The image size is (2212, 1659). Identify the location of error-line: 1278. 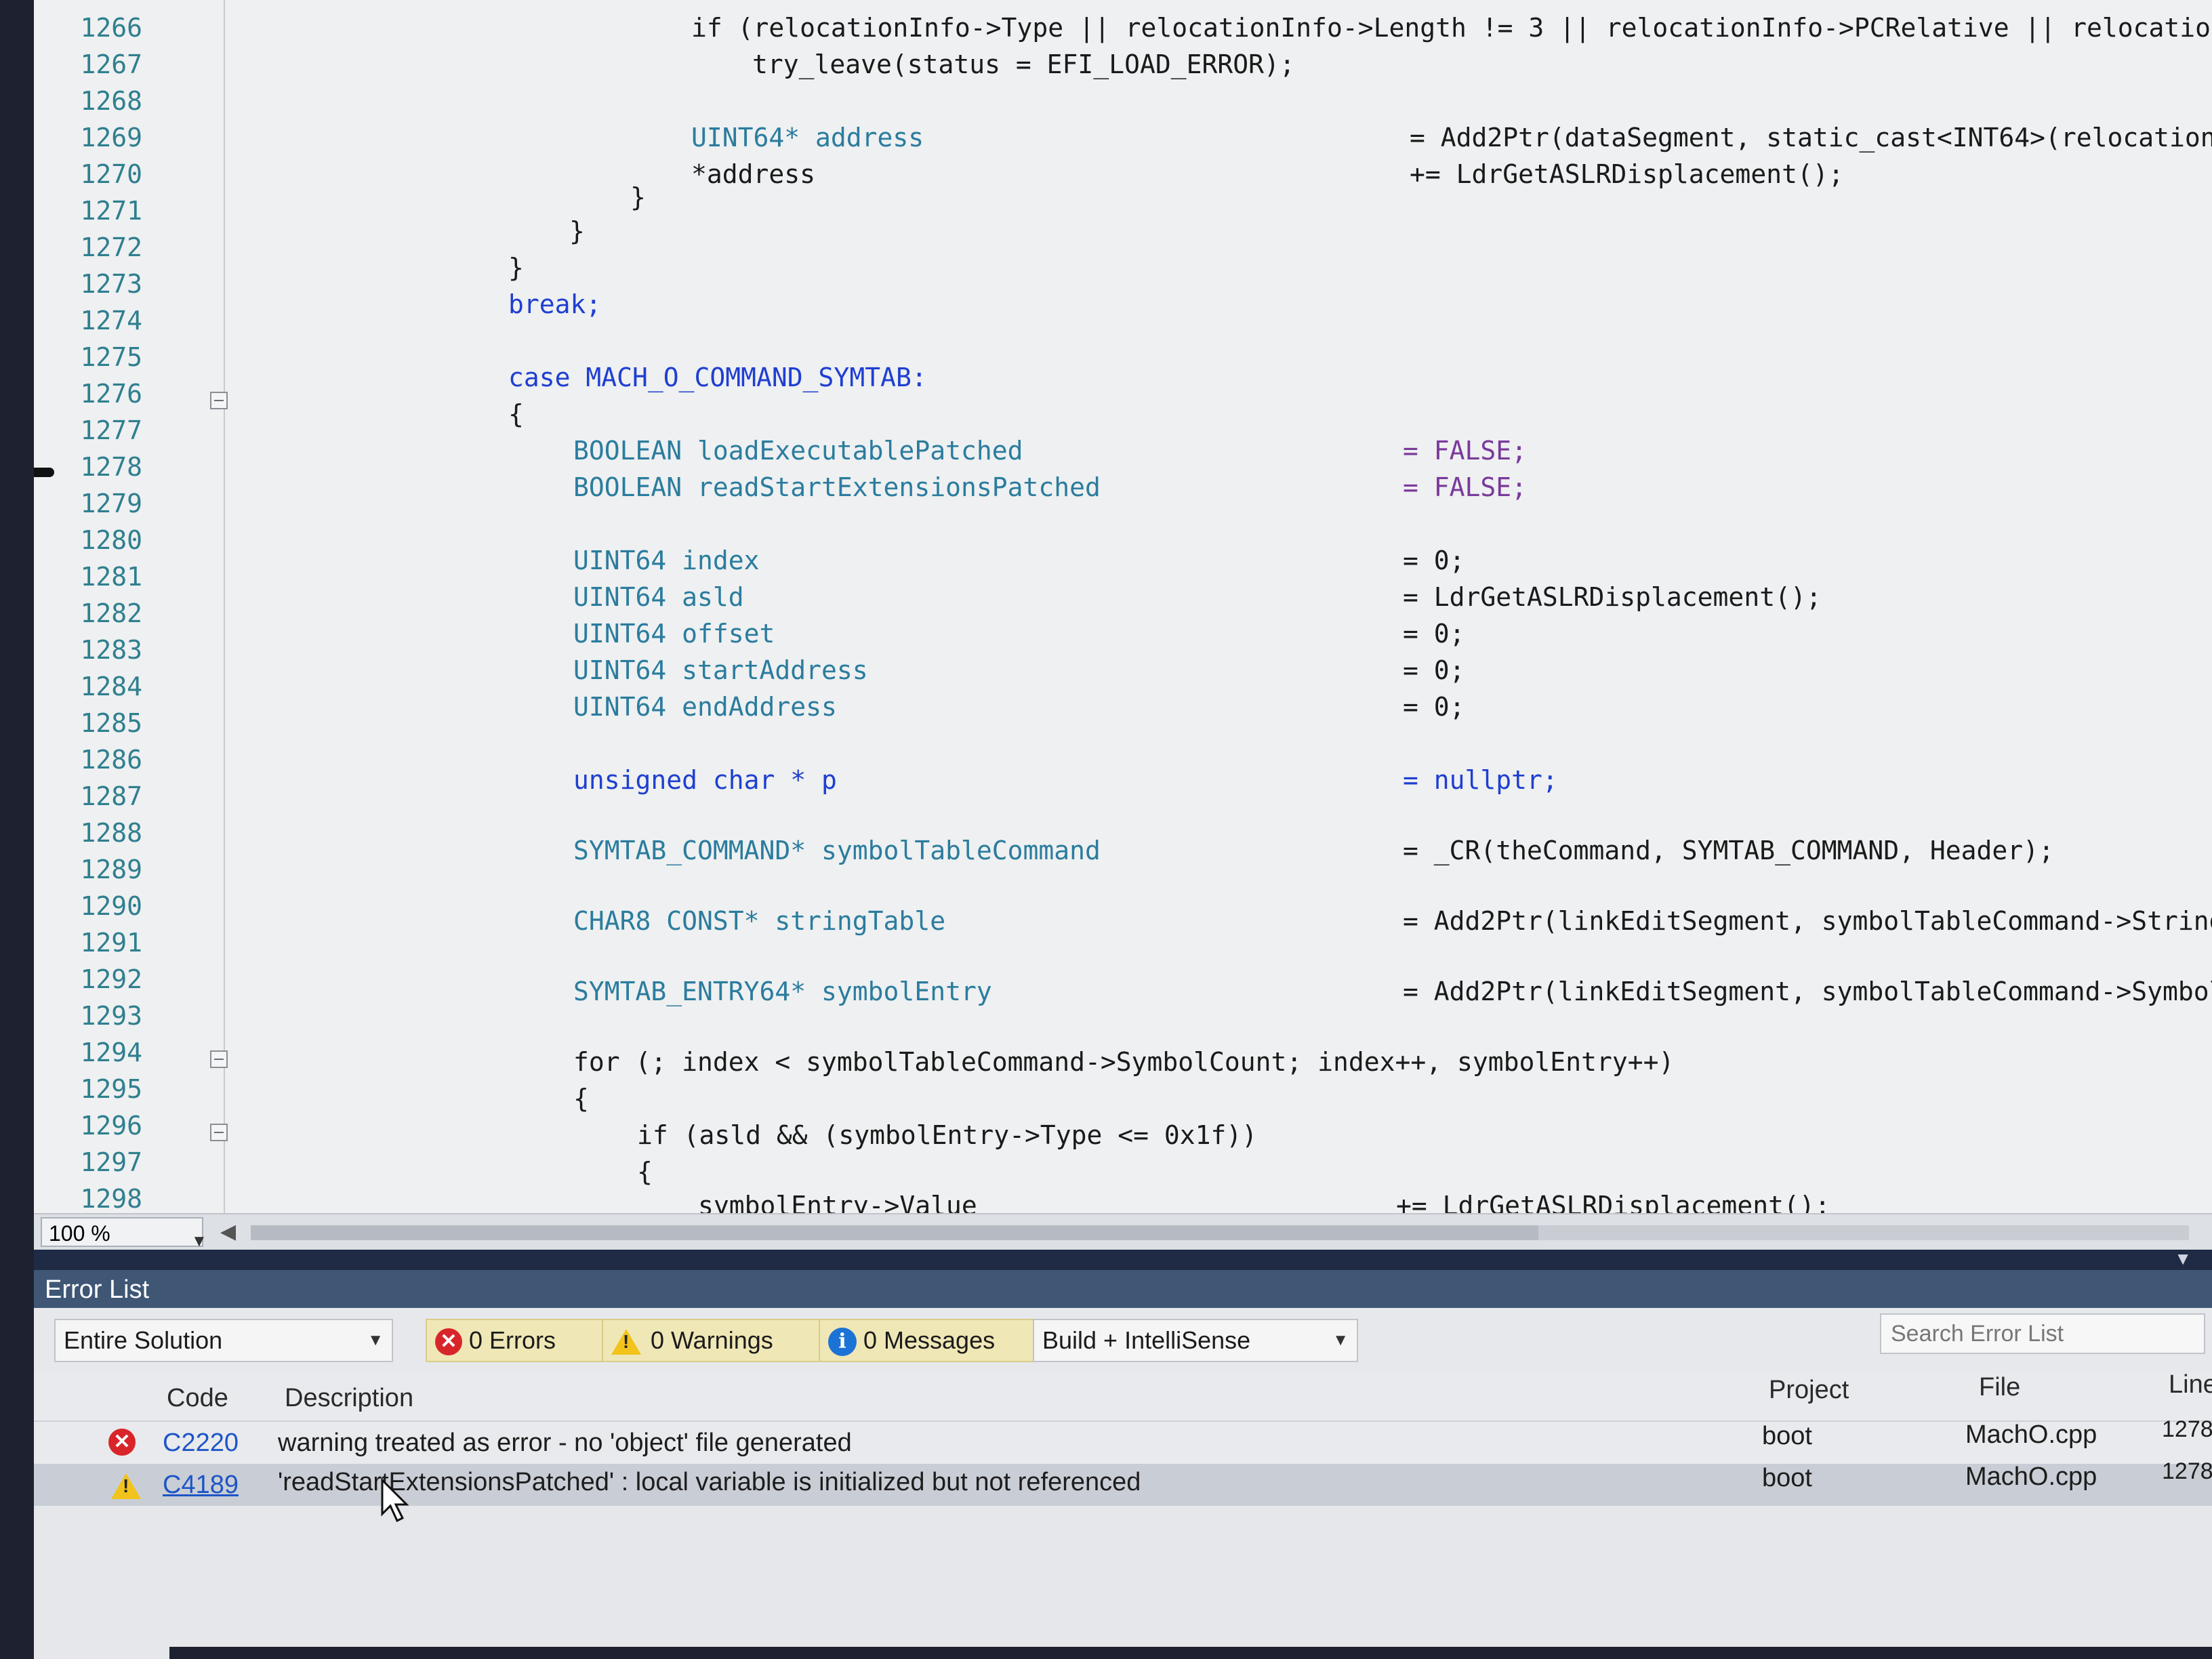
(2187, 1429).